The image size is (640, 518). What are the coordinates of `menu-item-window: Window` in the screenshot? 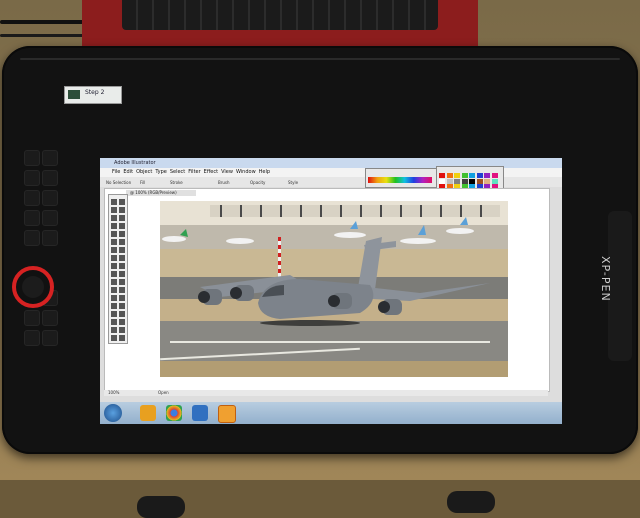 It's located at (246, 172).